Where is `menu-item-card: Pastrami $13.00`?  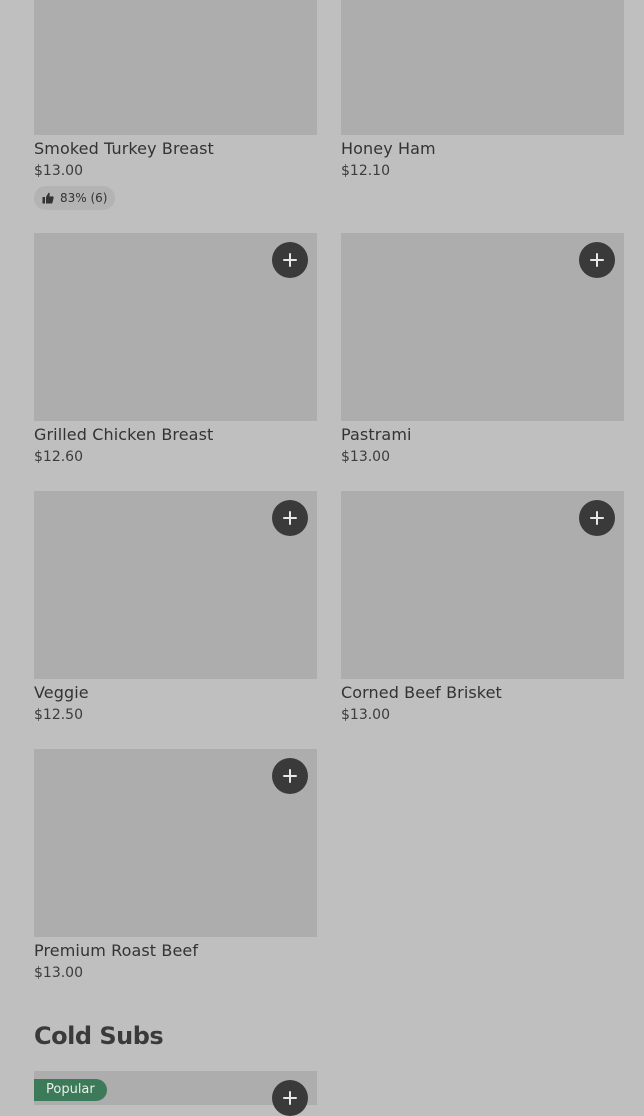 menu-item-card: Pastrami $13.00 is located at coordinates (482, 349).